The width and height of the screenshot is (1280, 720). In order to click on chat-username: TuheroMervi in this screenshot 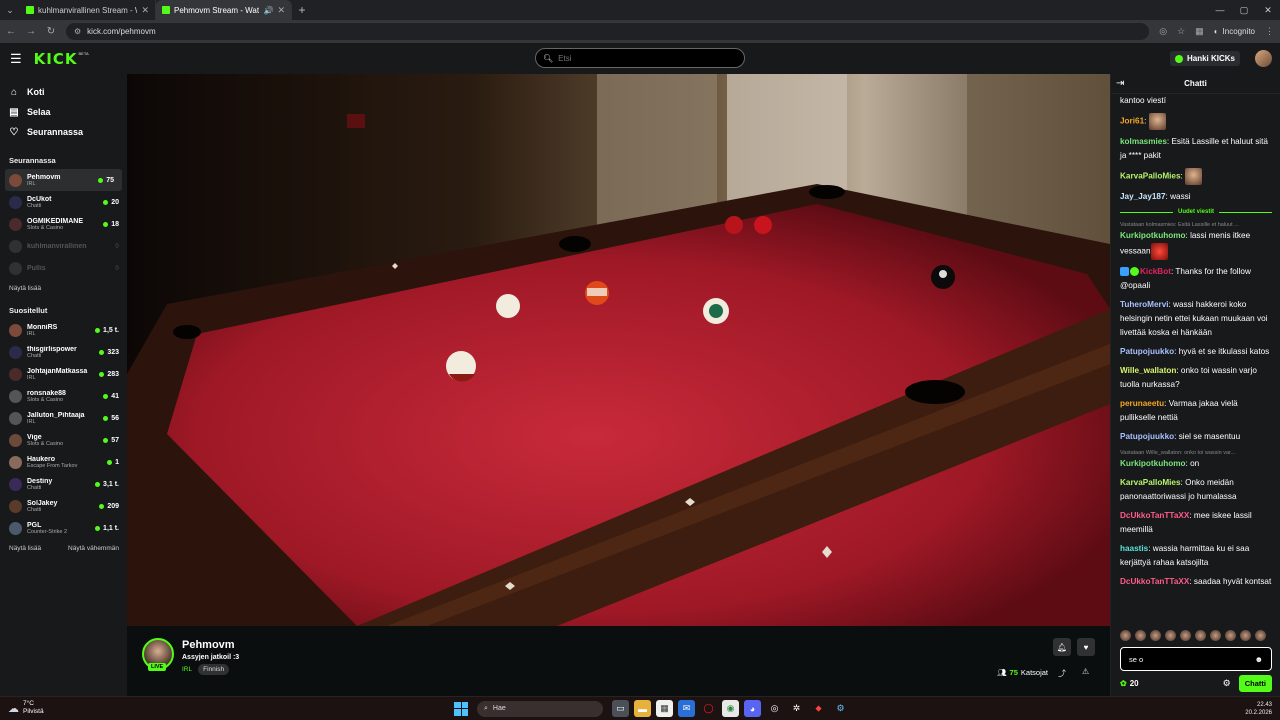, I will do `click(1144, 304)`.